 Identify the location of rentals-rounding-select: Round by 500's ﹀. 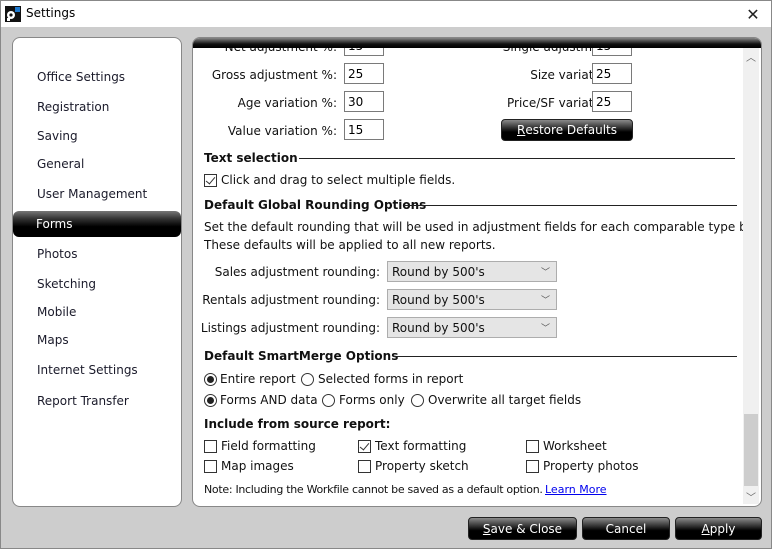
(472, 299).